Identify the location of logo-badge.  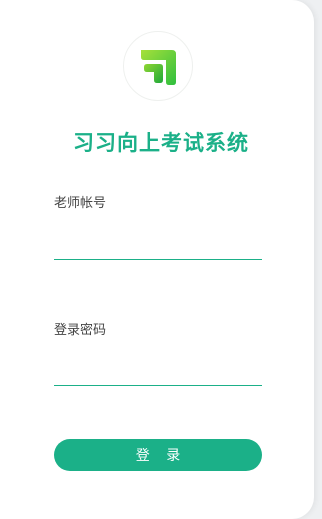
(158, 66).